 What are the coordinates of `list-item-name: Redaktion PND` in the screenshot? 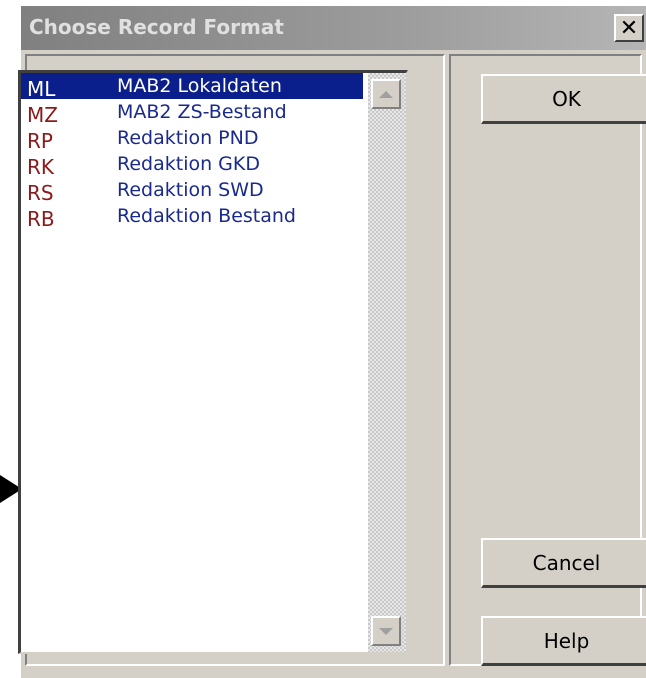 It's located at (188, 138).